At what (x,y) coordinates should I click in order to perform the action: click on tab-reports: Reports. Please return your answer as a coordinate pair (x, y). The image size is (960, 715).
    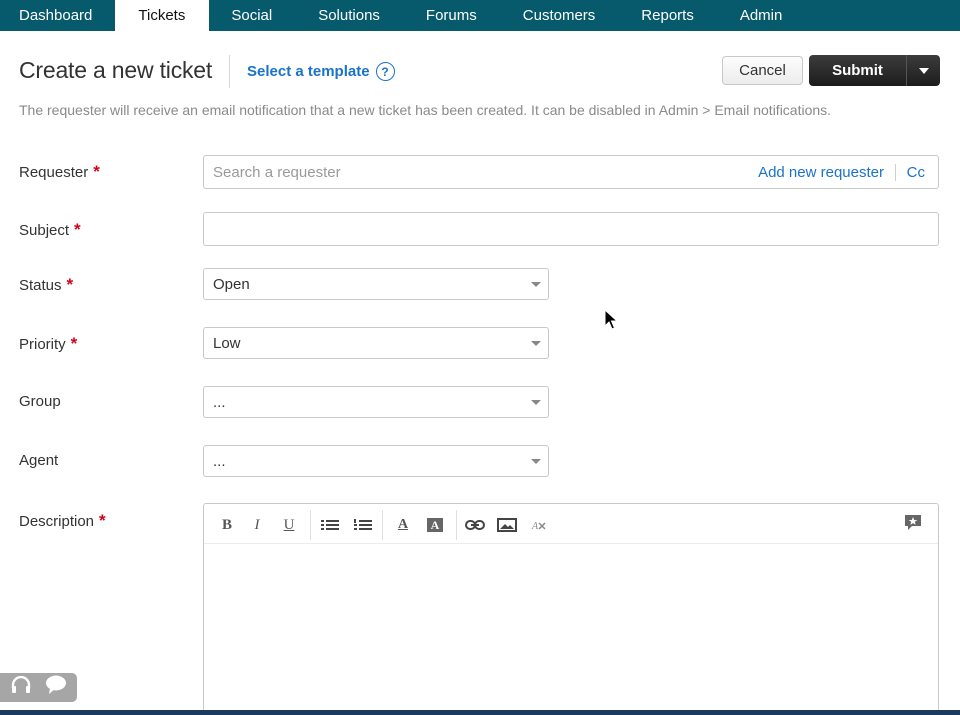
    Looking at the image, I should click on (667, 15).